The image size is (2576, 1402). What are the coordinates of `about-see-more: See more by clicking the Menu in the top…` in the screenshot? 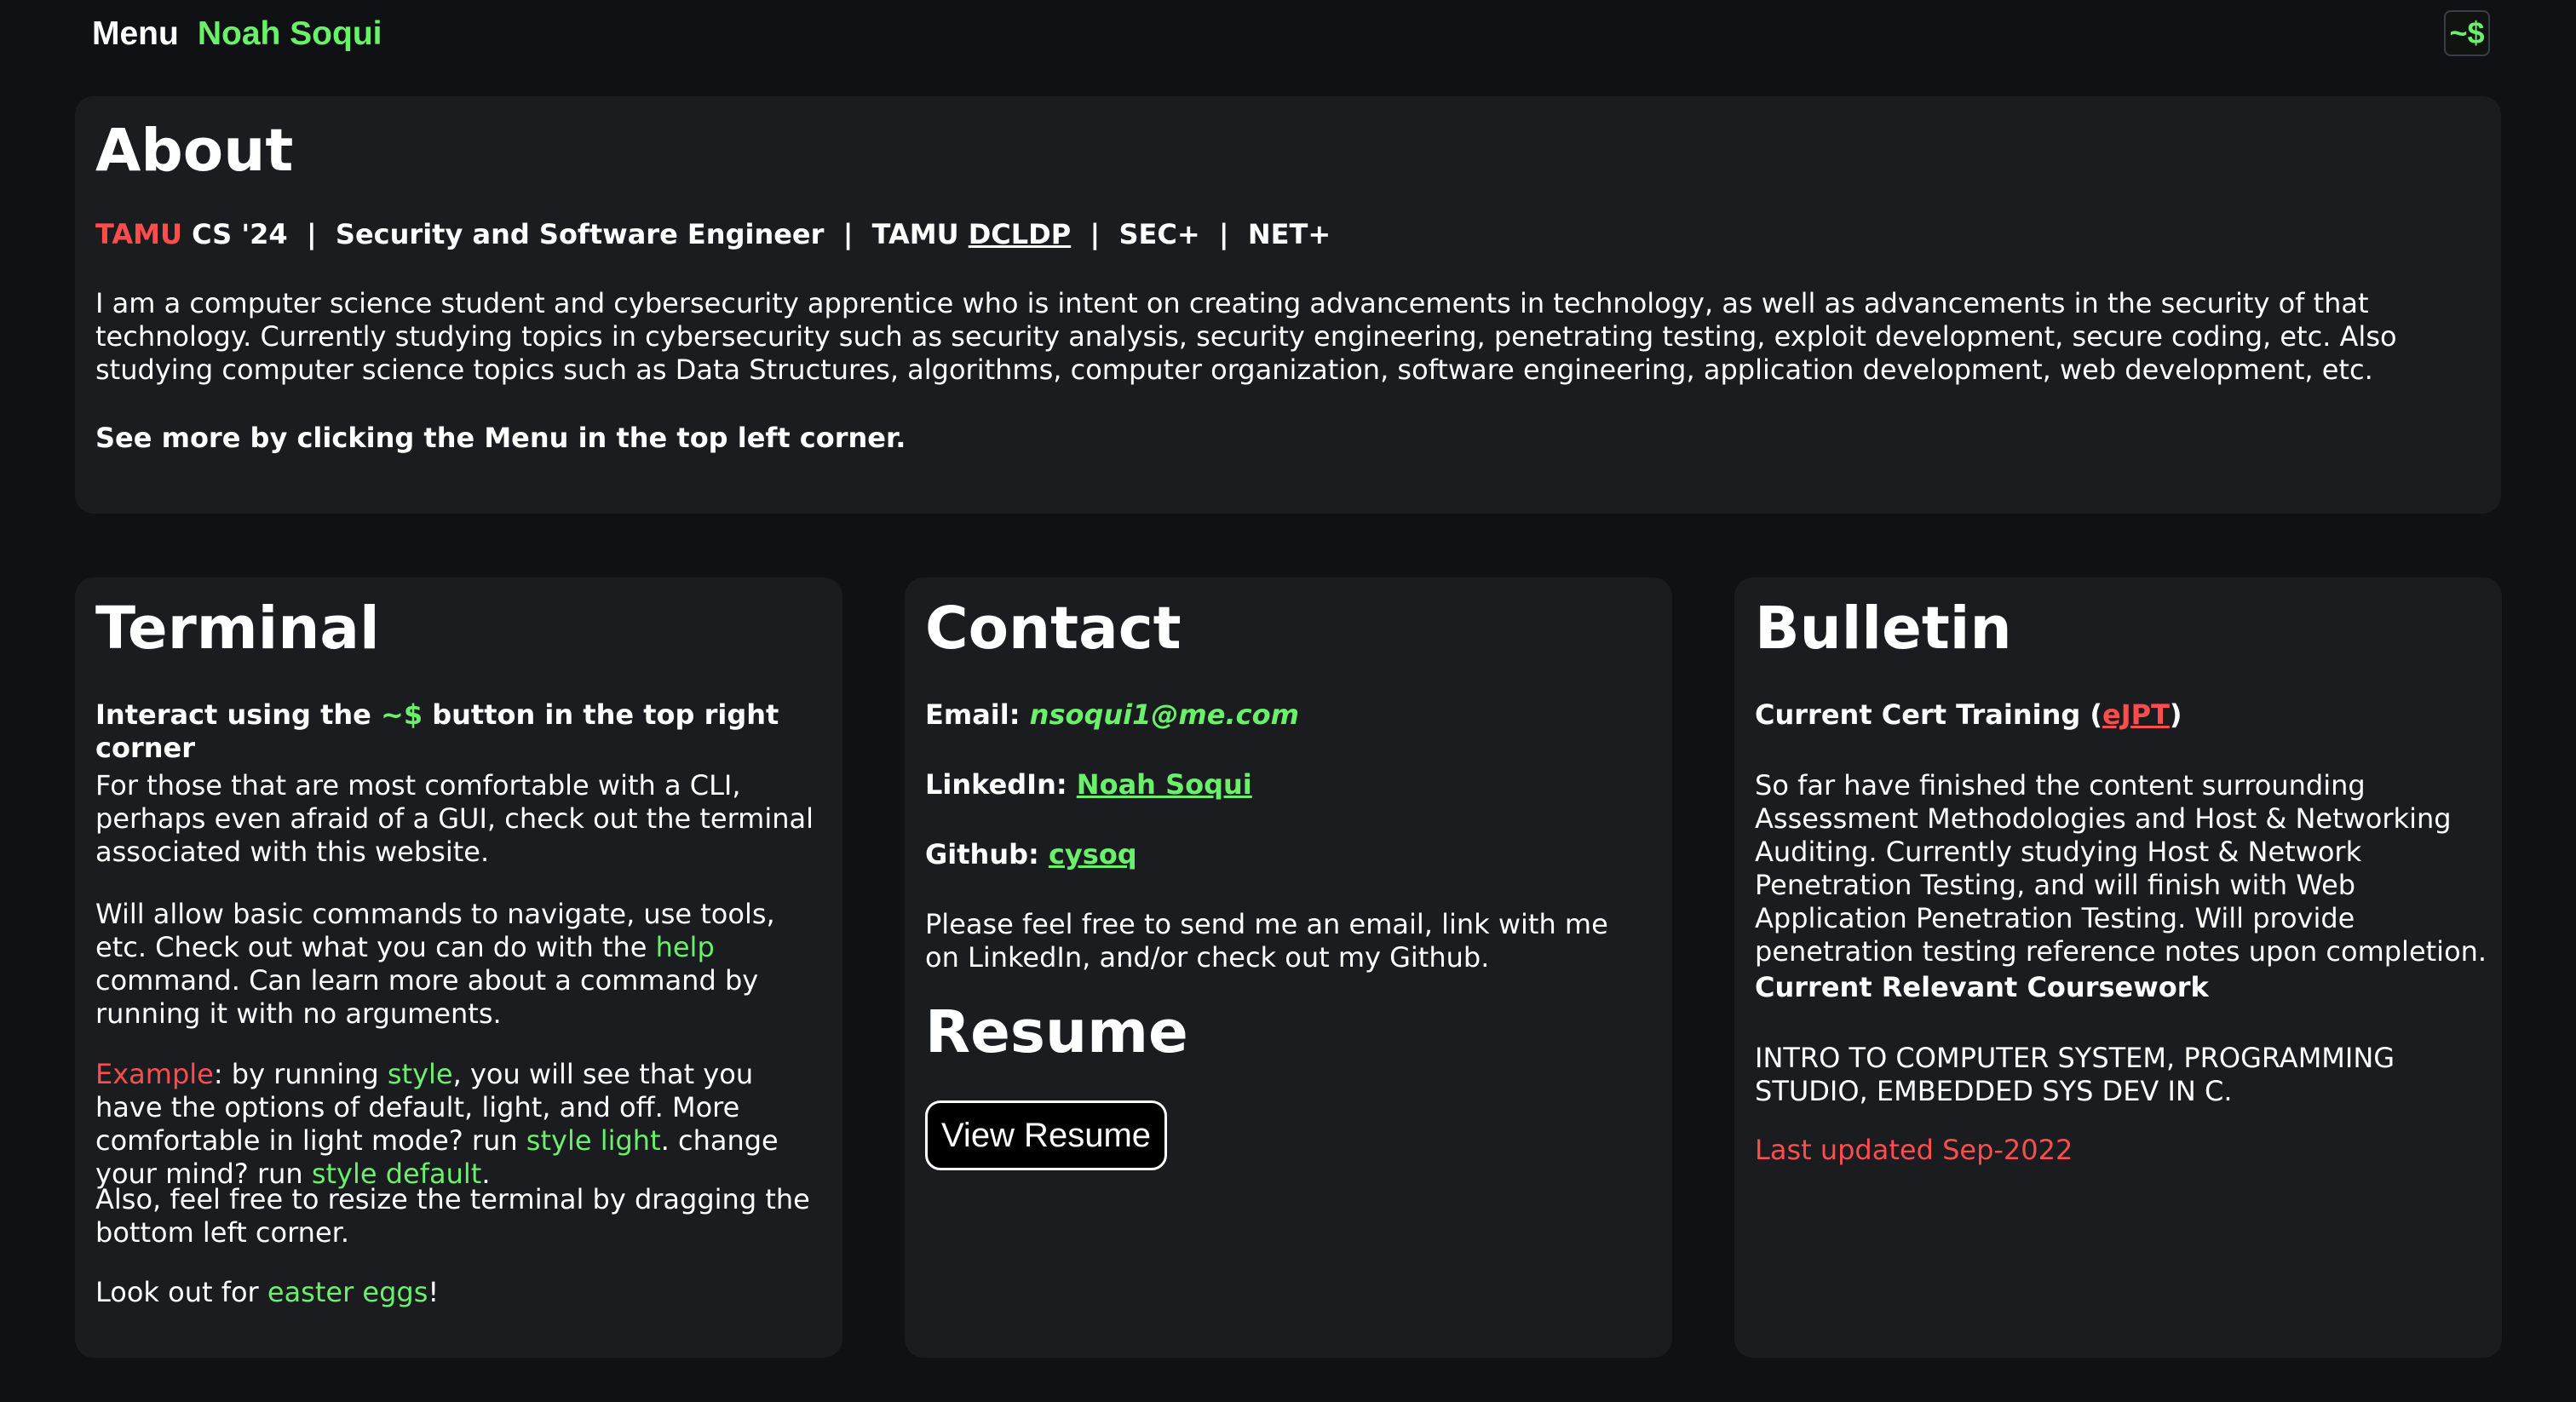 It's located at (501, 438).